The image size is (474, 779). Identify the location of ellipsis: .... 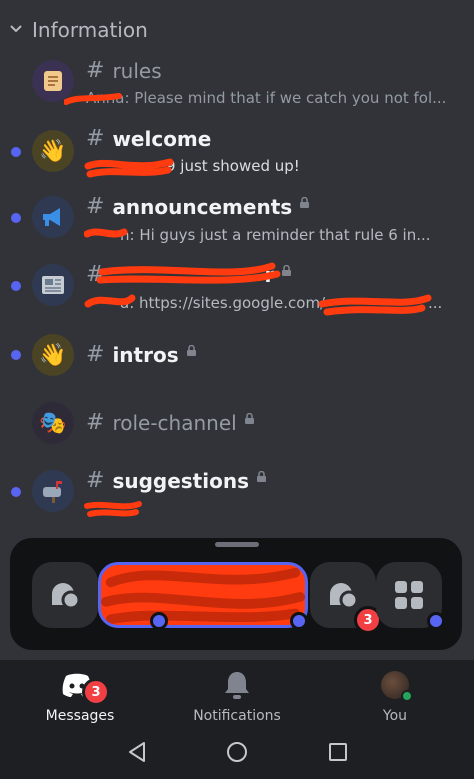
(435, 303).